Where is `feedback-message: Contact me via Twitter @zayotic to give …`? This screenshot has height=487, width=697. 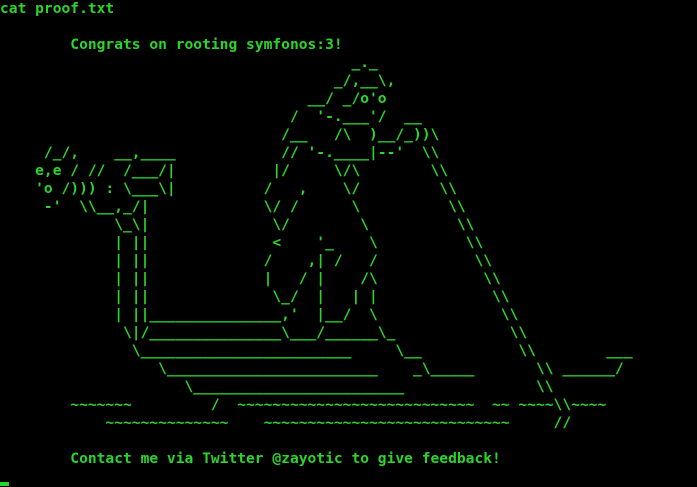
feedback-message: Contact me via Twitter @zayotic to give … is located at coordinates (250, 458).